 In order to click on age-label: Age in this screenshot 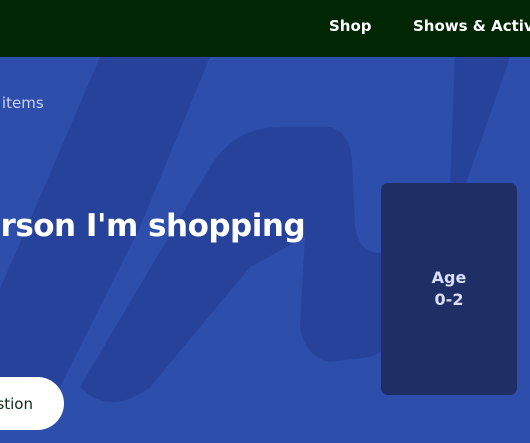, I will do `click(449, 277)`.